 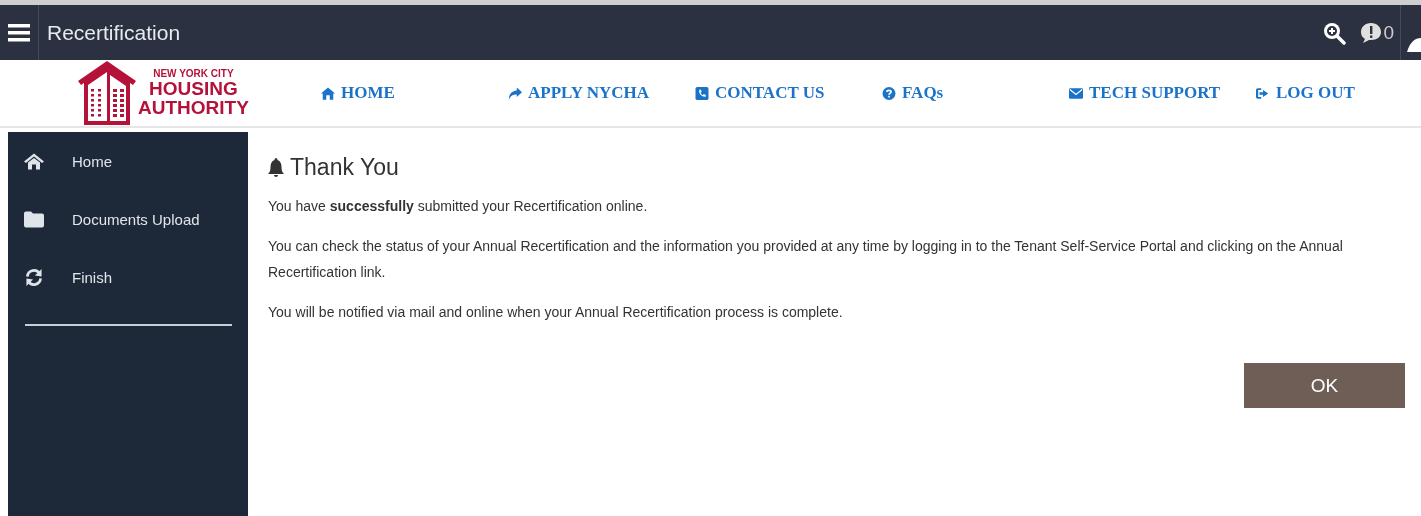 What do you see at coordinates (34, 277) in the screenshot?
I see `refresh-icon` at bounding box center [34, 277].